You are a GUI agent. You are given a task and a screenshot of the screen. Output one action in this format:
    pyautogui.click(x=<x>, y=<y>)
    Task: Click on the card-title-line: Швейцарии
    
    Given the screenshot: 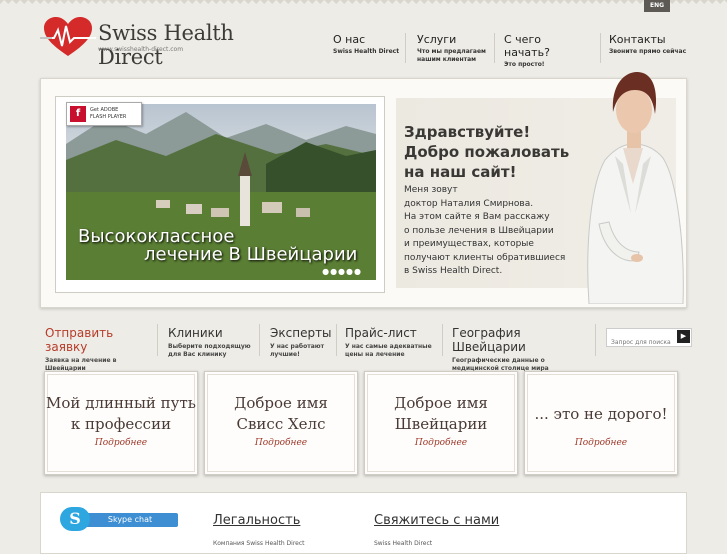 What is the action you would take?
    pyautogui.click(x=441, y=424)
    